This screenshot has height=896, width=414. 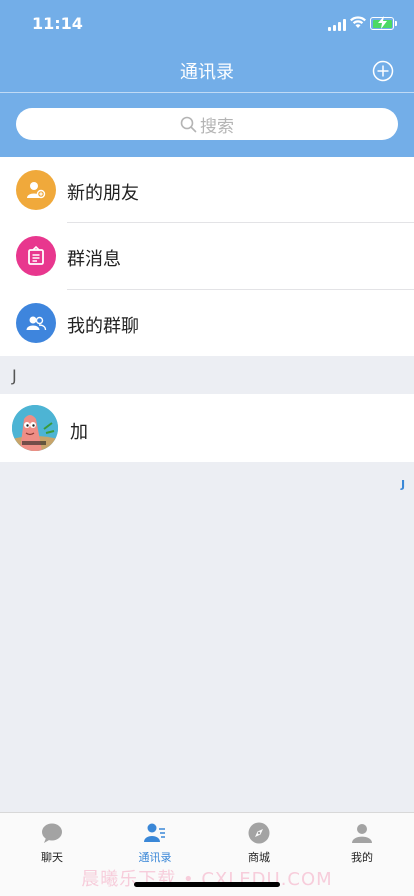 What do you see at coordinates (207, 323) in the screenshot?
I see `menu-item-my-groups: 我的群聊` at bounding box center [207, 323].